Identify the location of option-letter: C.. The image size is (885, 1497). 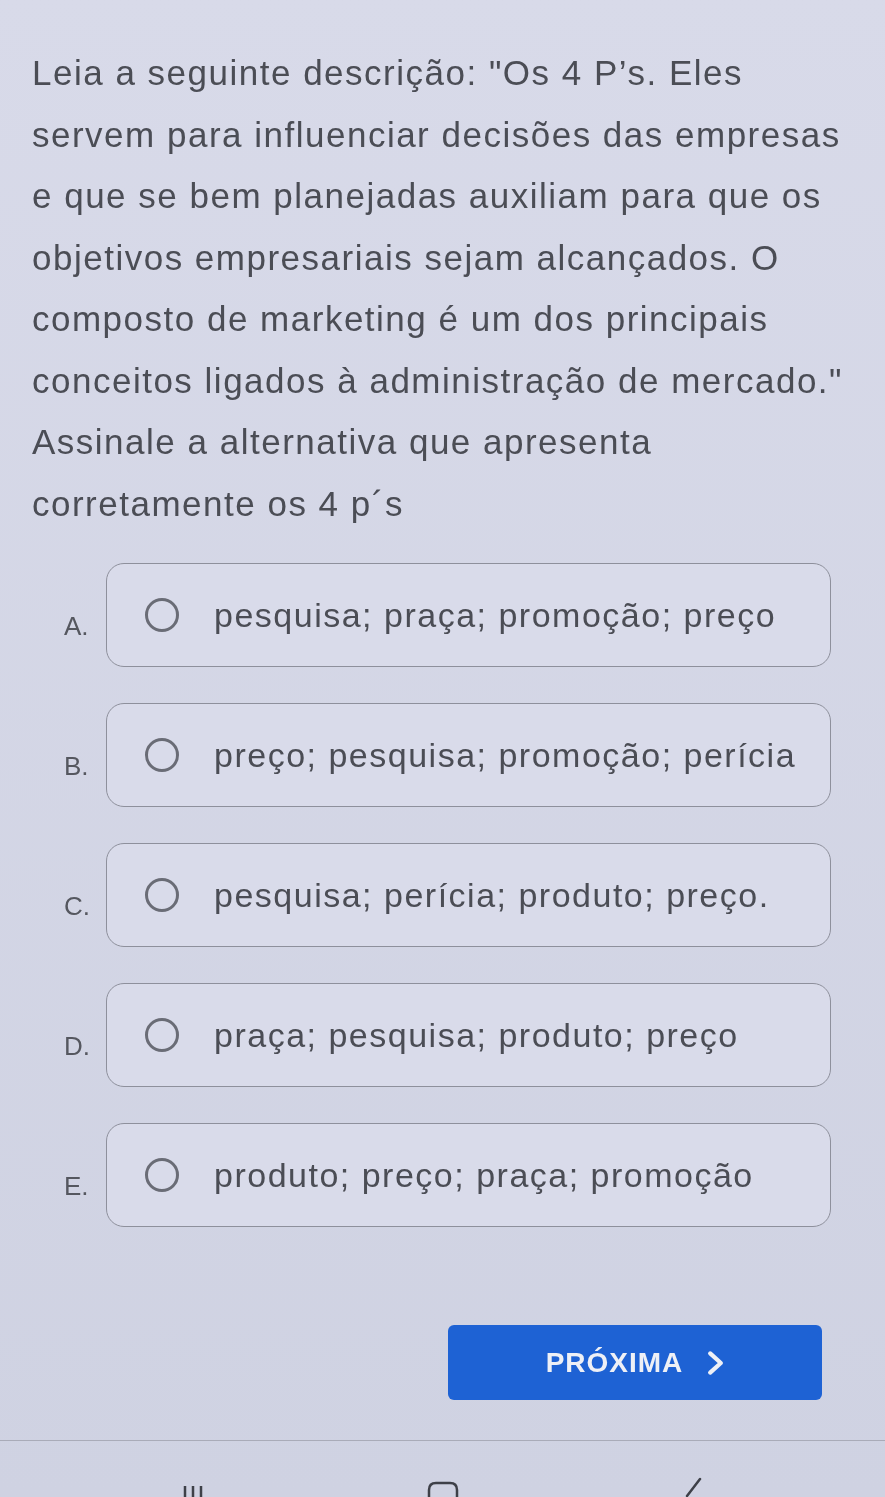
(77, 906).